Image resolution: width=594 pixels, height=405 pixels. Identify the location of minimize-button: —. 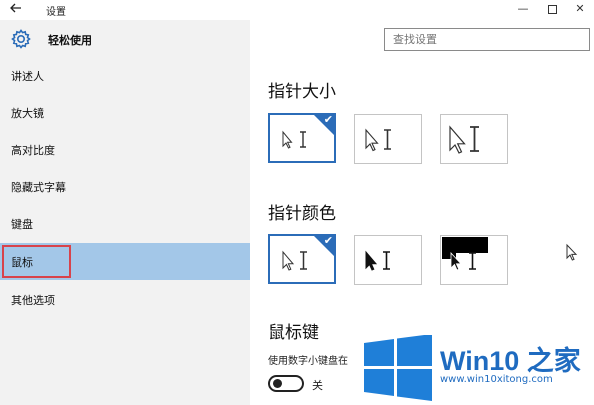
(523, 10).